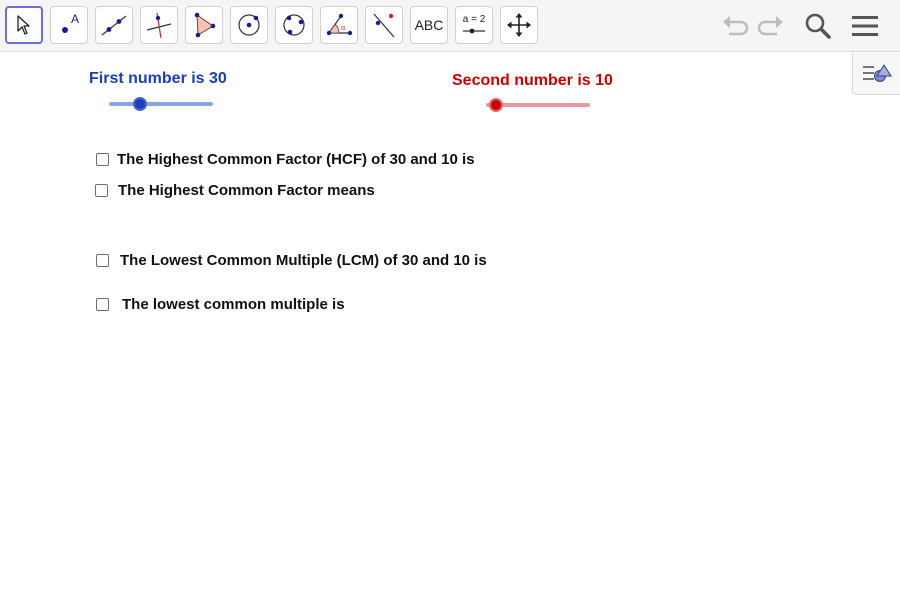 The height and width of the screenshot is (600, 900). I want to click on hamburger-menu-icon, so click(865, 26).